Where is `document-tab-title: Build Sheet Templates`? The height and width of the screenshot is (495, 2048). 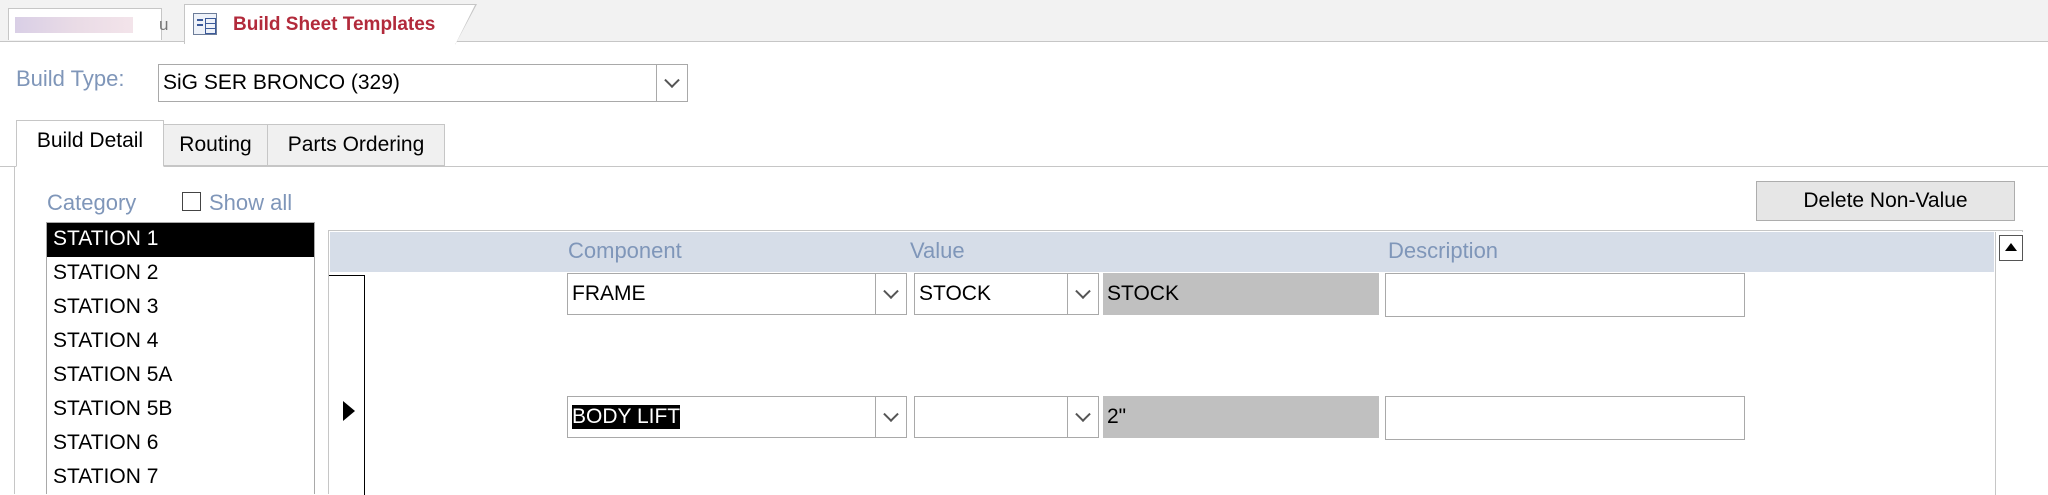 document-tab-title: Build Sheet Templates is located at coordinates (334, 24).